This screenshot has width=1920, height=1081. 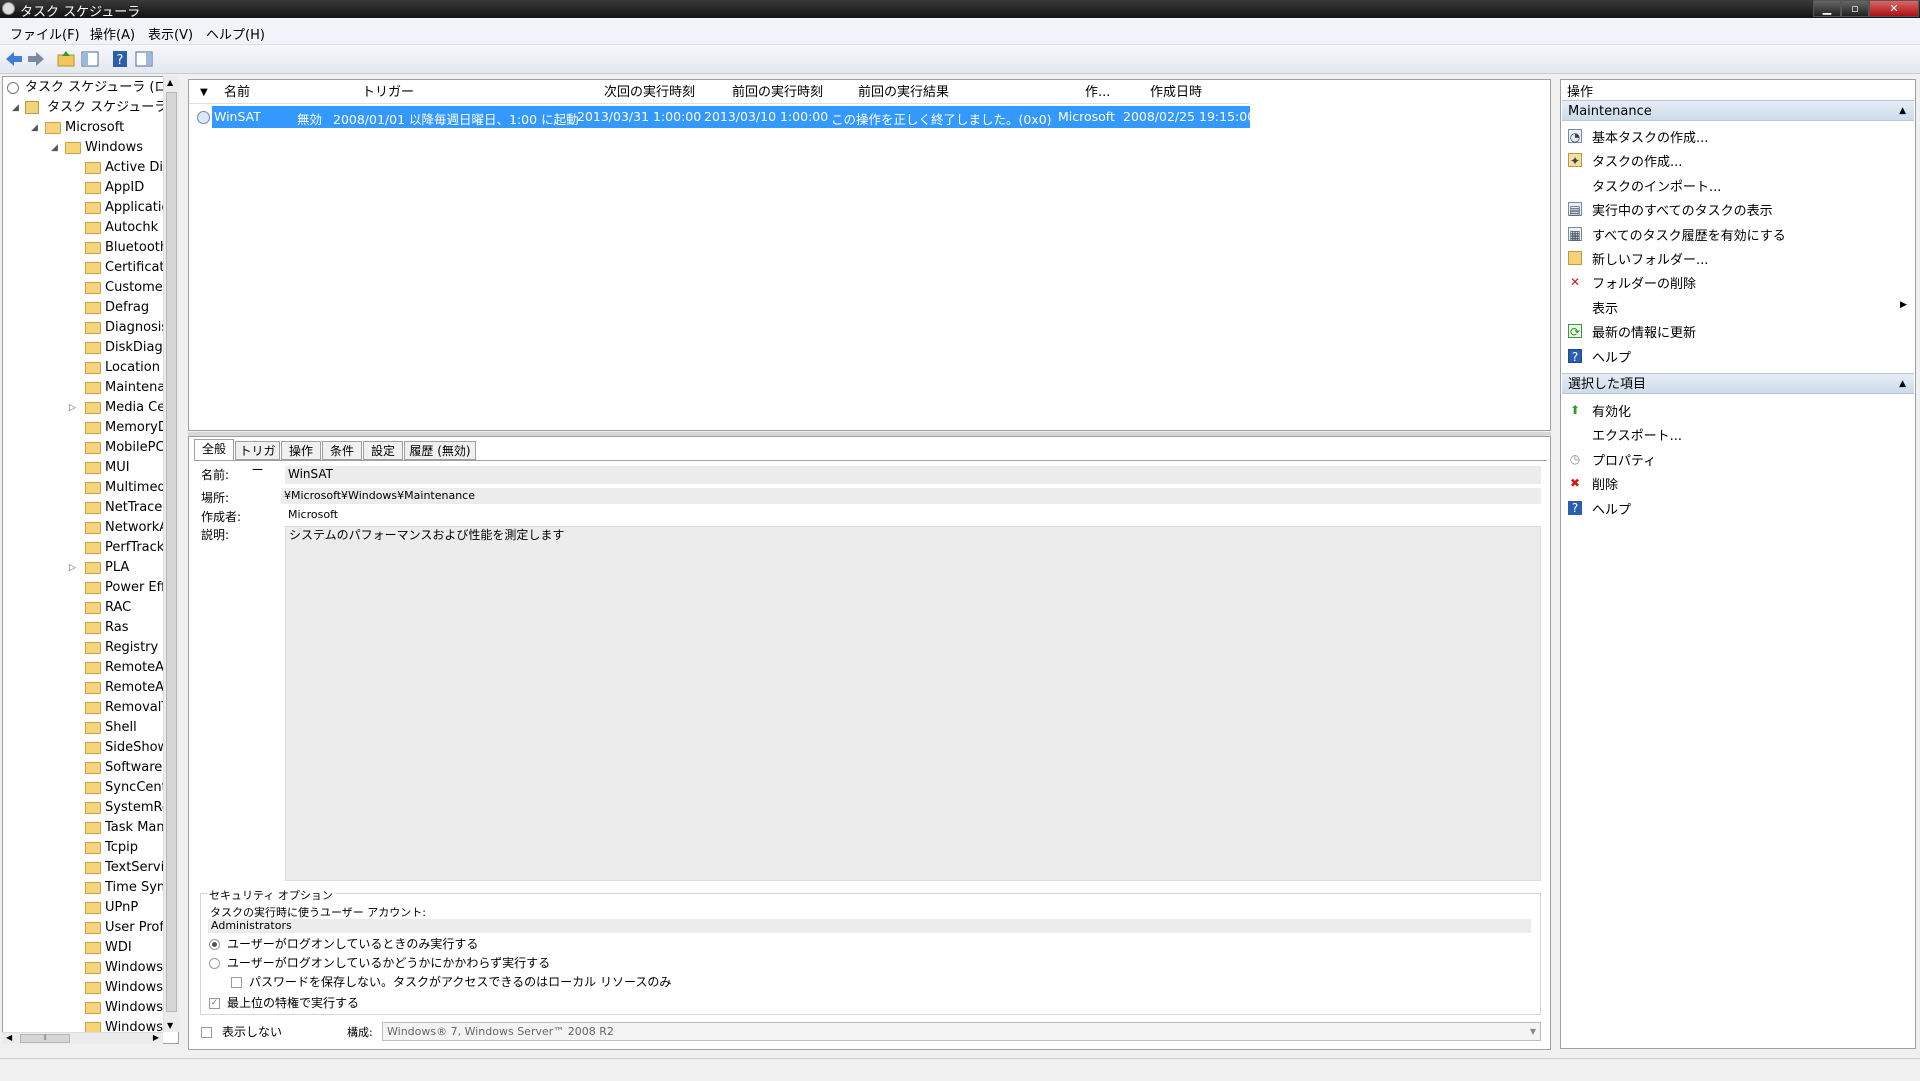 I want to click on tree-item-folder: Active Dire, so click(x=89, y=168).